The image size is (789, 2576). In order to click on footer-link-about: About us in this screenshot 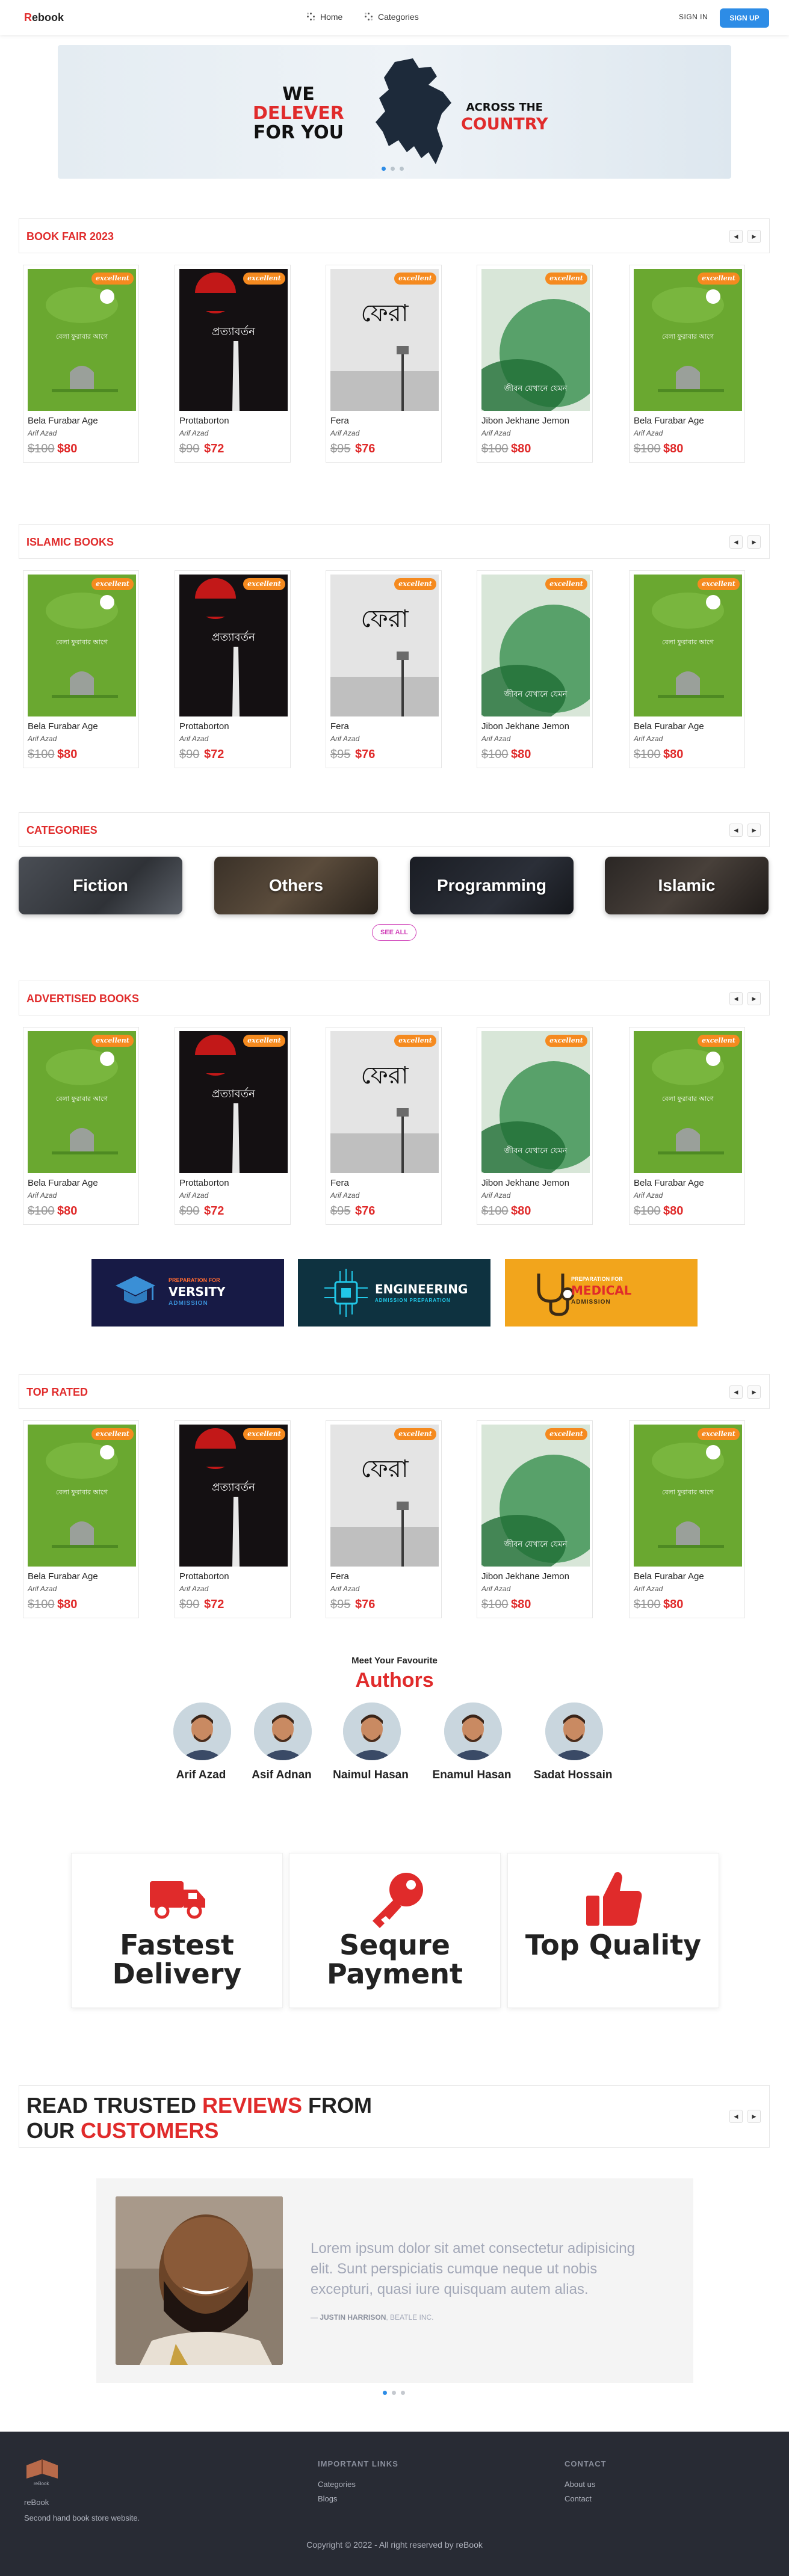, I will do `click(580, 2484)`.